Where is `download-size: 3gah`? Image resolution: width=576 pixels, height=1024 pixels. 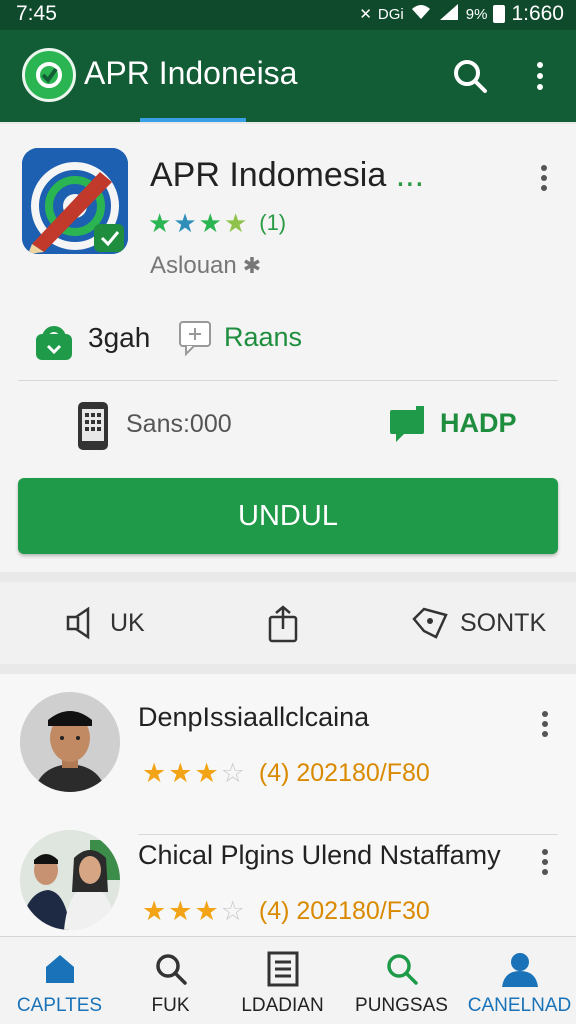 download-size: 3gah is located at coordinates (119, 337).